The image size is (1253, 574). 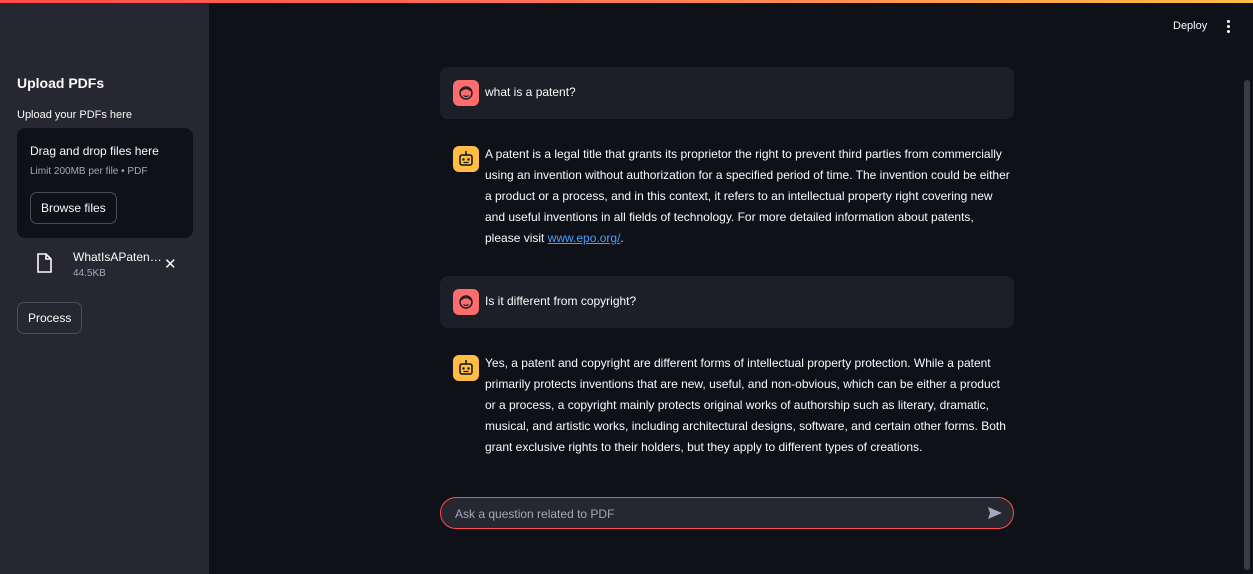 I want to click on dropzone-title: Drag and drop files here, so click(x=94, y=151).